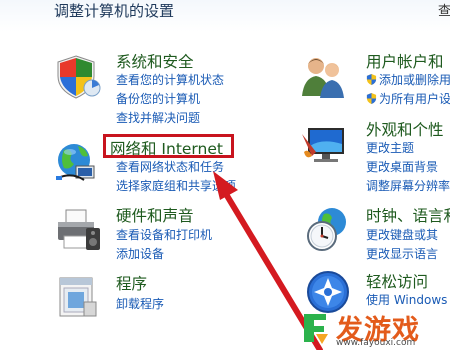 This screenshot has width=450, height=350. Describe the element at coordinates (376, 343) in the screenshot. I see `watermark-url: www.fayouxi.com` at that location.